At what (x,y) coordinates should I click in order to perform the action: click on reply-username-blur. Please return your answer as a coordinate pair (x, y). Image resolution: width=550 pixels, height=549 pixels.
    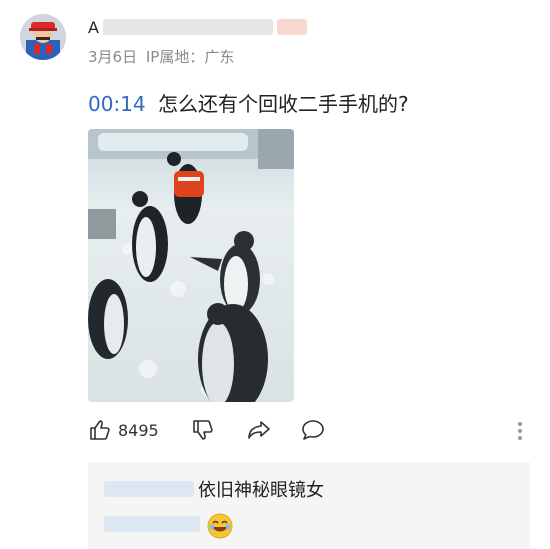
    Looking at the image, I should click on (149, 489).